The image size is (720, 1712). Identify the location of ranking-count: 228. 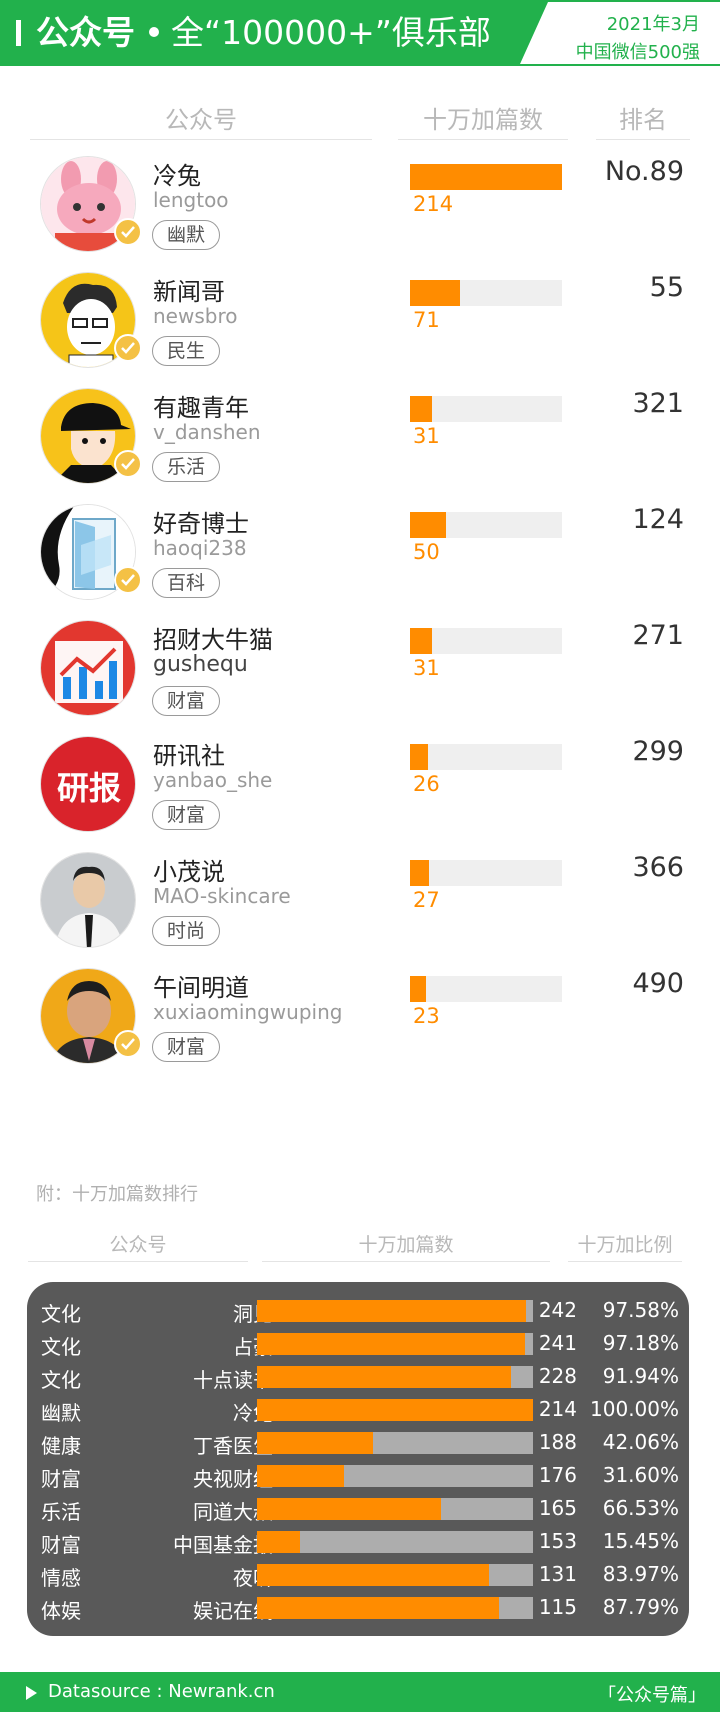
(557, 1376).